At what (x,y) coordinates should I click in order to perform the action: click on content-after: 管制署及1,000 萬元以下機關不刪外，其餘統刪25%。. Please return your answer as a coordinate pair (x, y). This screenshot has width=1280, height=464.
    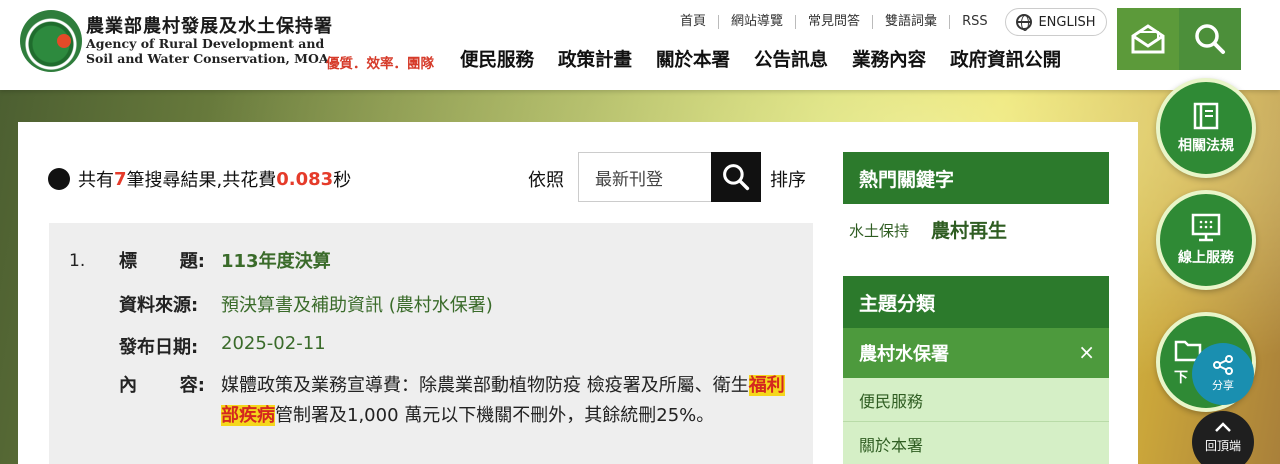
    Looking at the image, I should click on (495, 415).